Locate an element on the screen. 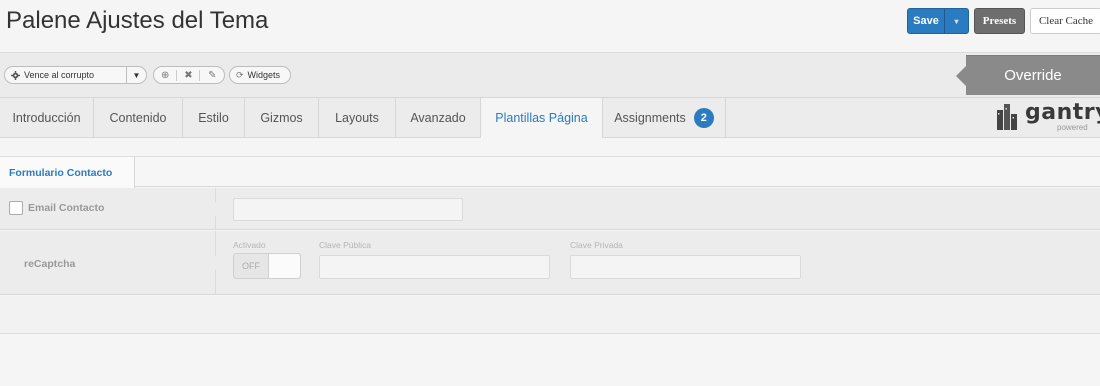 The image size is (1100, 386). clave-publica-label: Clave Pública is located at coordinates (345, 245).